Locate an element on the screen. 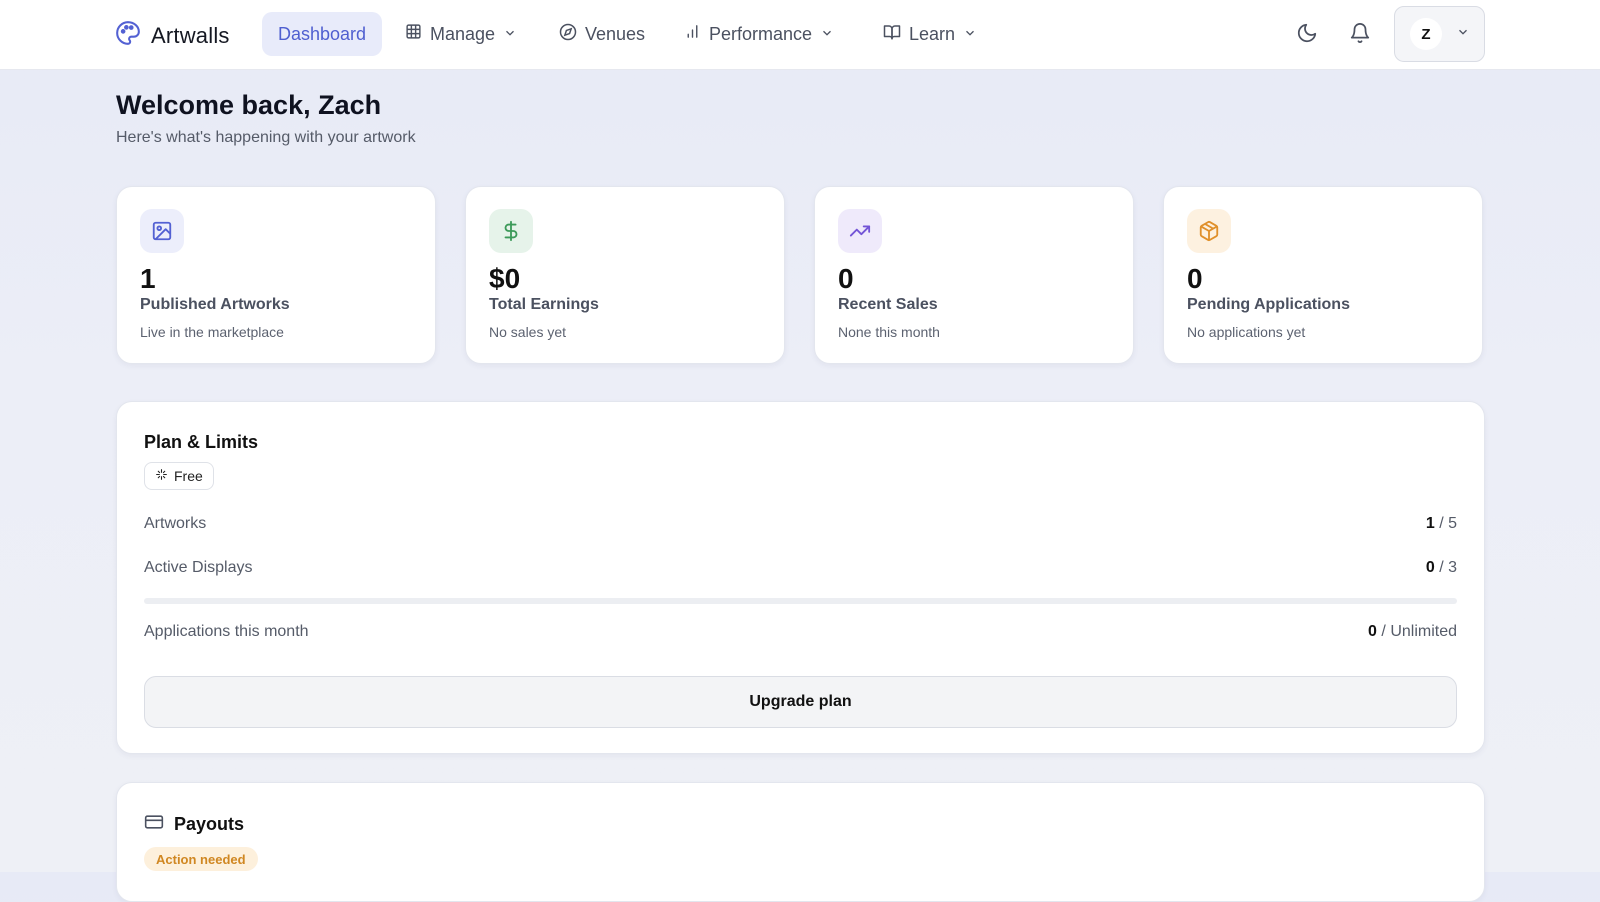  stat-value: 1 is located at coordinates (148, 278).